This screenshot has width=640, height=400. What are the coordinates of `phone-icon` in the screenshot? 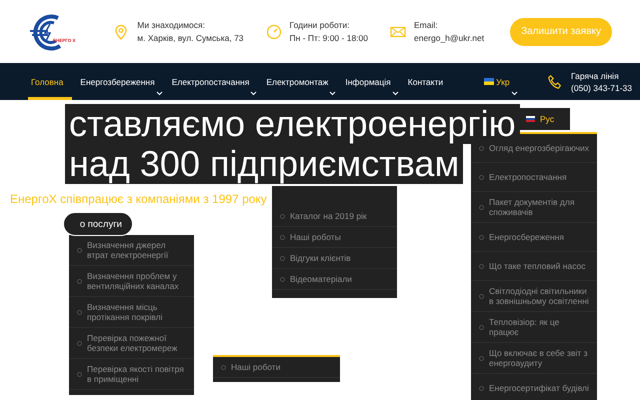 It's located at (555, 82).